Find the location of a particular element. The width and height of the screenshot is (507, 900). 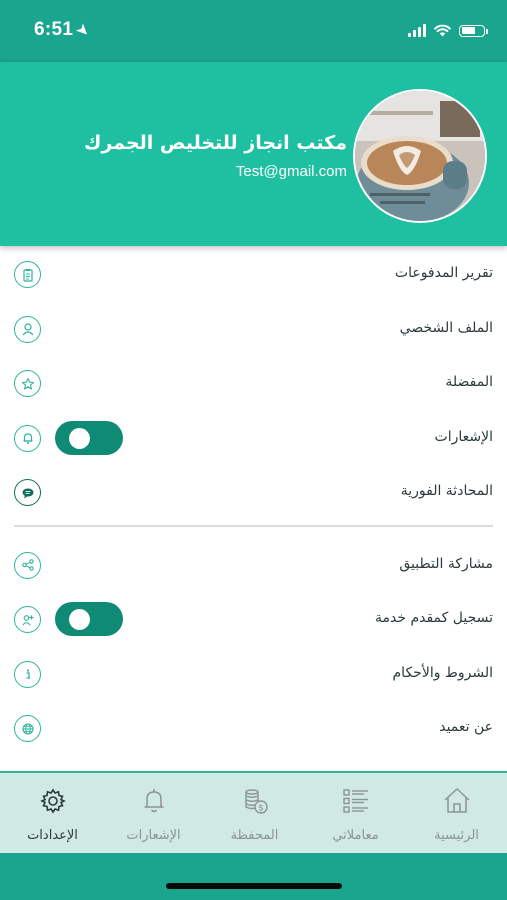

tab-home: الرئيسية is located at coordinates (456, 813).